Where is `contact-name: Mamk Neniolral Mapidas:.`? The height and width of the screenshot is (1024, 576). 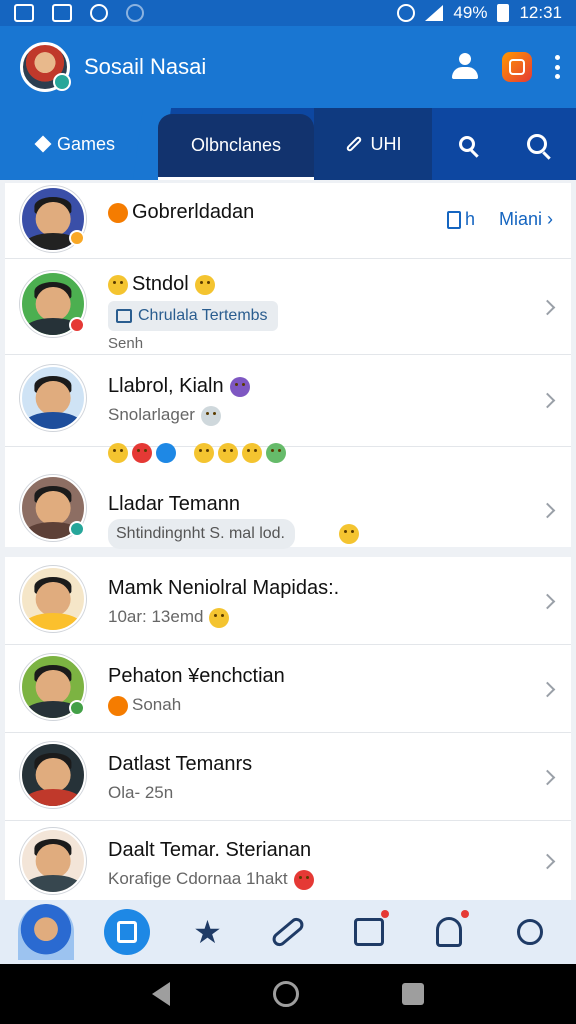 contact-name: Mamk Neniolral Mapidas:. is located at coordinates (224, 588).